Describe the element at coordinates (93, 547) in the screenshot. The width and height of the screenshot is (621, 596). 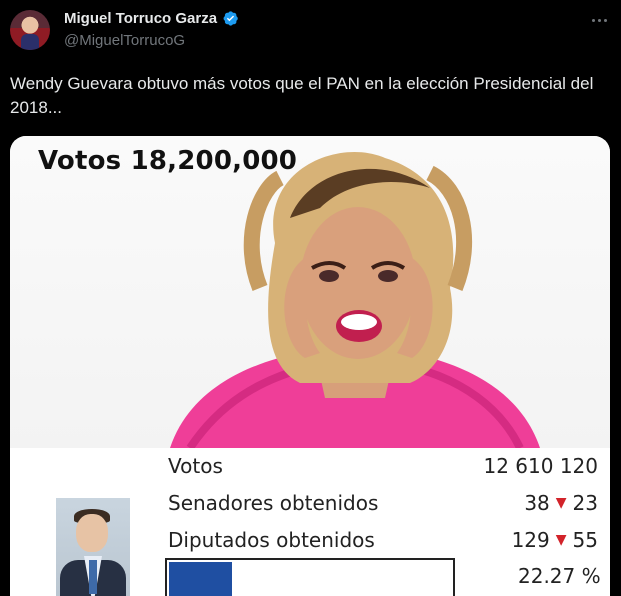
I see `politician-portrait-image` at that location.